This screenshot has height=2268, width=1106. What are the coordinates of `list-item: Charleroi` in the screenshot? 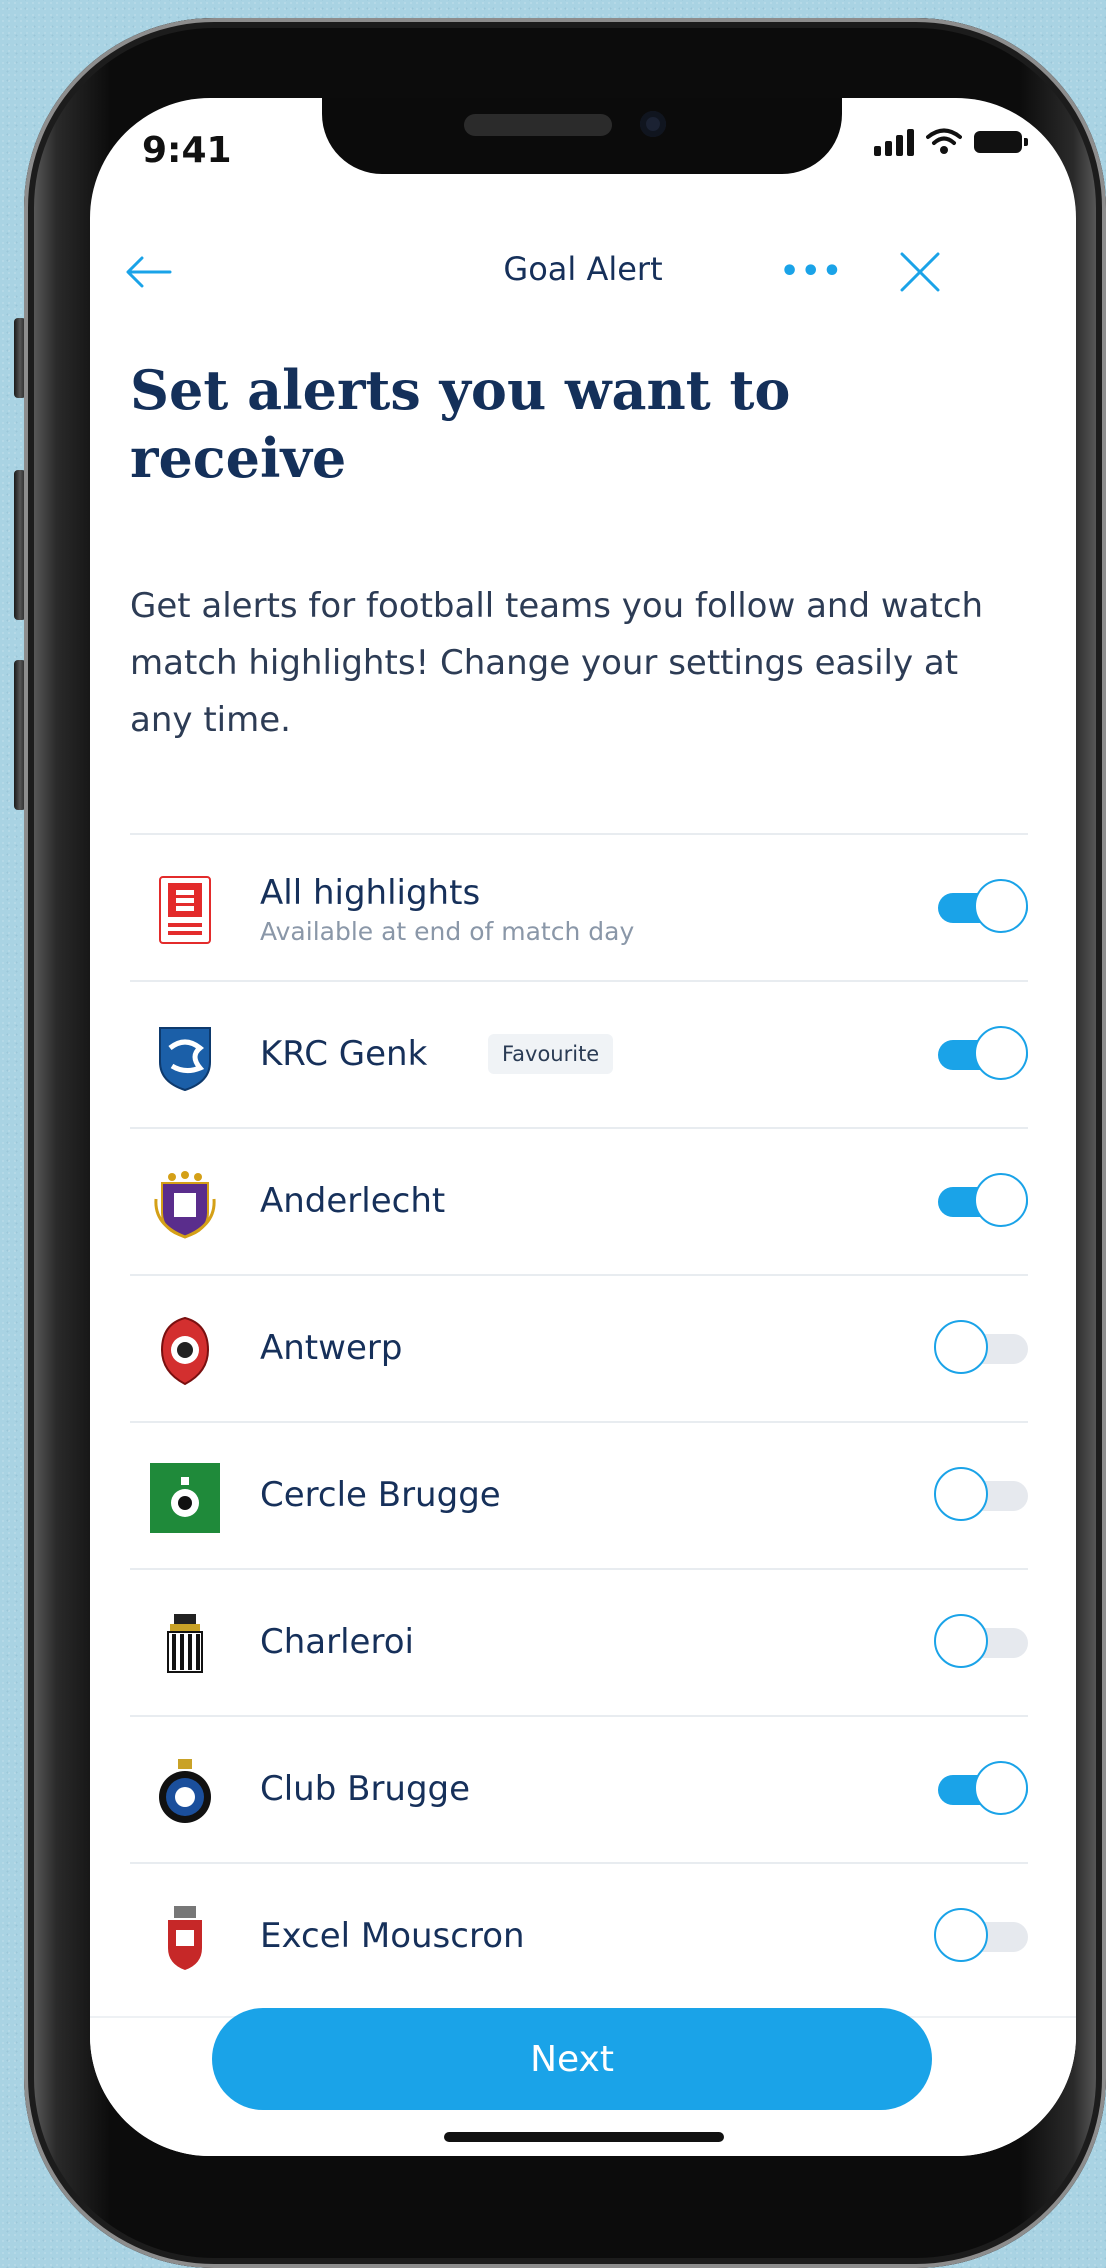 It's located at (579, 1641).